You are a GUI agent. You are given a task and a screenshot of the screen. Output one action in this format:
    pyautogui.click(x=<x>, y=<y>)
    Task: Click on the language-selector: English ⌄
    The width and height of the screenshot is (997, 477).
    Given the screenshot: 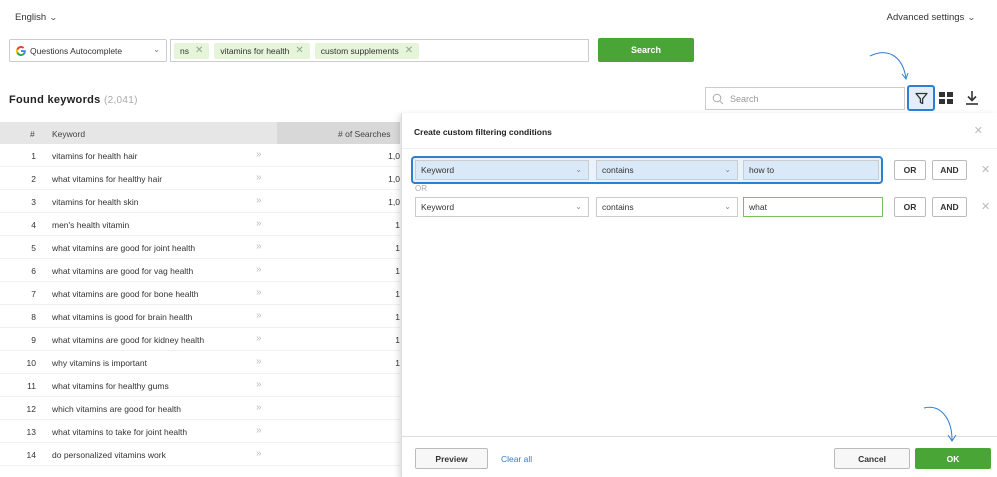 What is the action you would take?
    pyautogui.click(x=36, y=17)
    